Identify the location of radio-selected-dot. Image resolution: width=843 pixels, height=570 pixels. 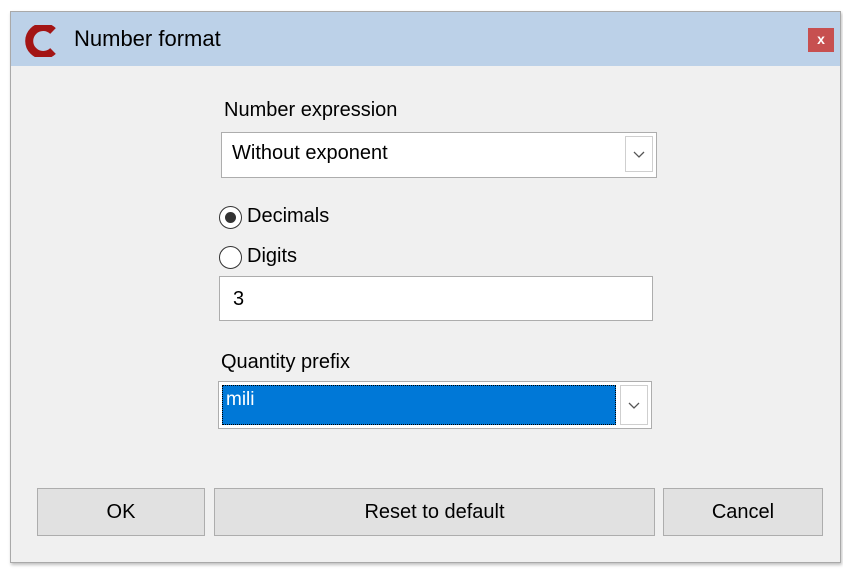
(230, 217).